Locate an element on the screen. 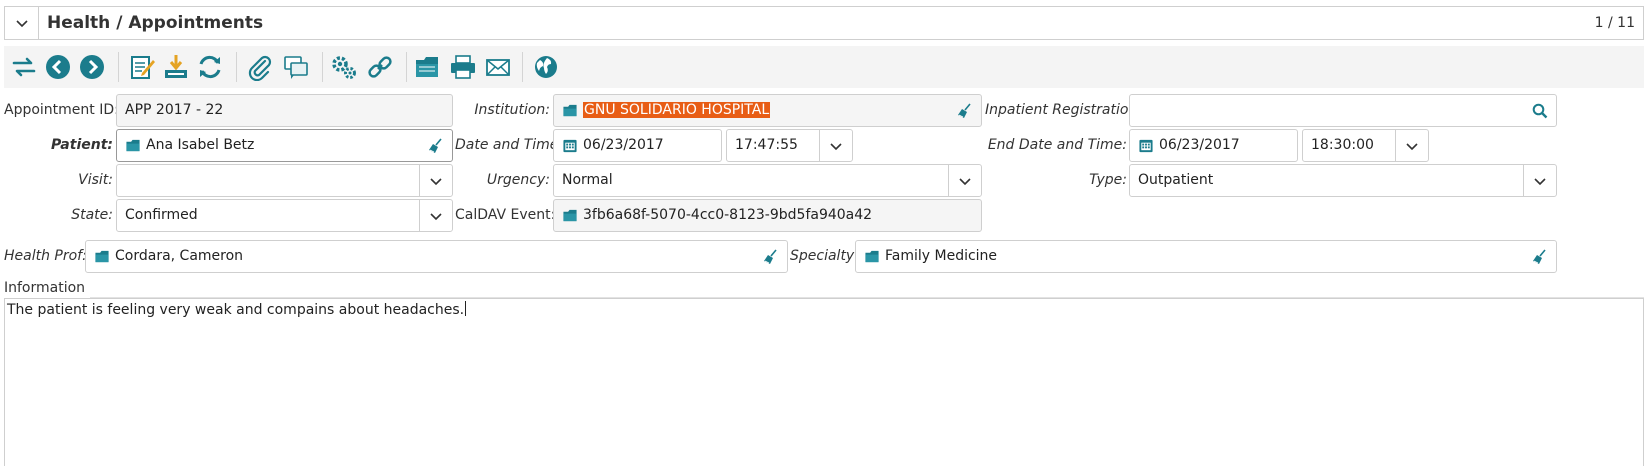 Image resolution: width=1647 pixels, height=466 pixels. email-icon is located at coordinates (498, 67).